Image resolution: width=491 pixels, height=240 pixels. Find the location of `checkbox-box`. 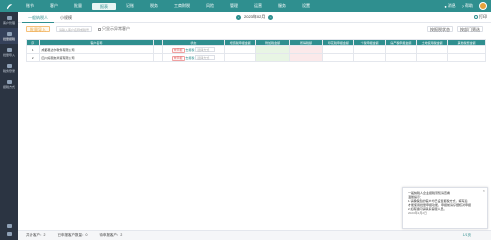

checkbox-box is located at coordinates (99, 29).